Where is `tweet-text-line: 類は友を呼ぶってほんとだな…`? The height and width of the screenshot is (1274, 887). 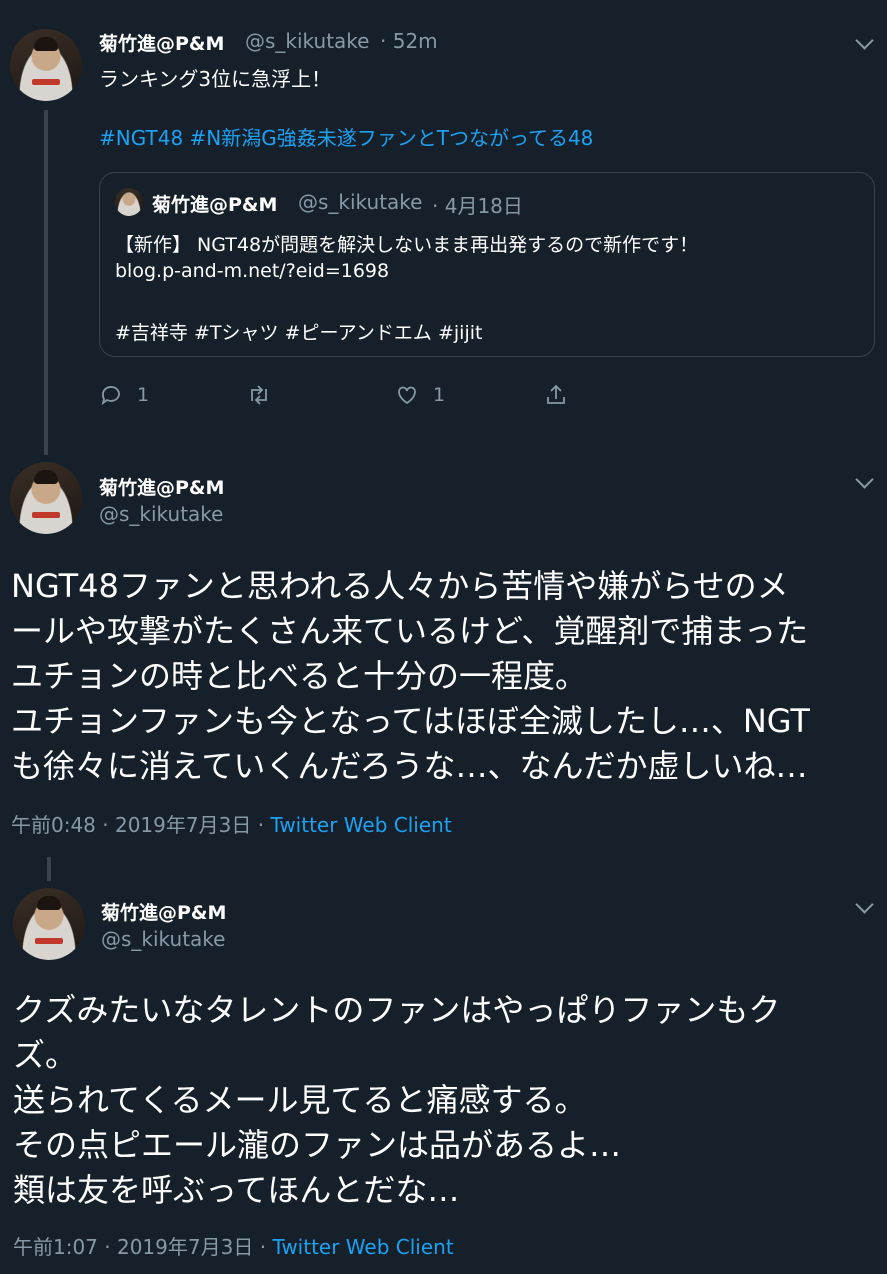
tweet-text-line: 類は友を呼ぶってほんとだな… is located at coordinates (236, 1190).